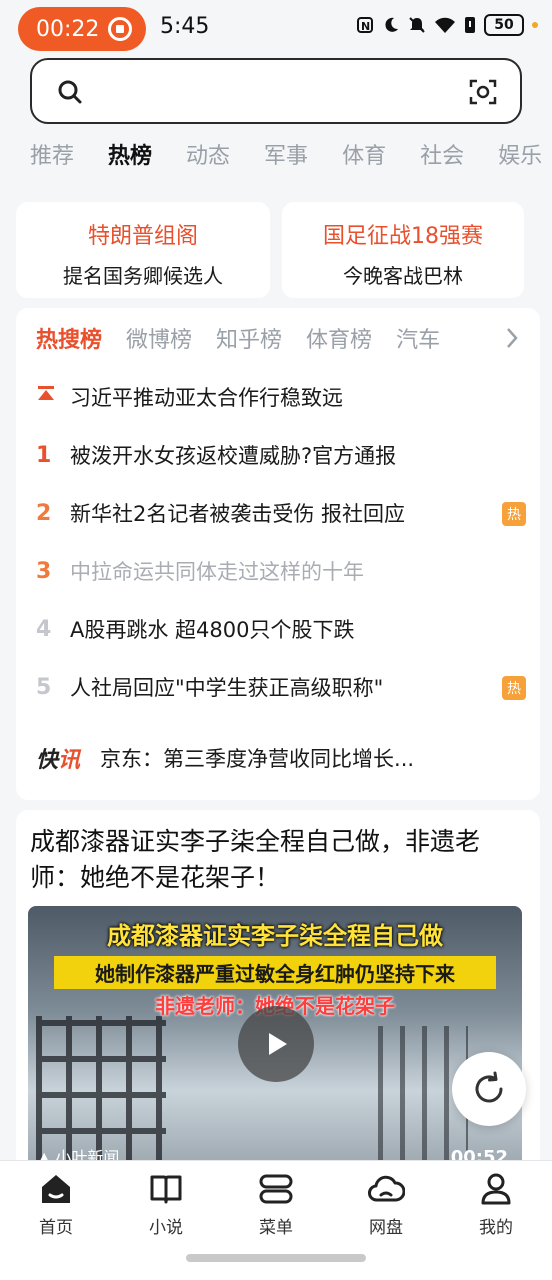 The height and width of the screenshot is (1280, 552). I want to click on hot-item-title: 习近平推动亚太合作行稳致远, so click(206, 398).